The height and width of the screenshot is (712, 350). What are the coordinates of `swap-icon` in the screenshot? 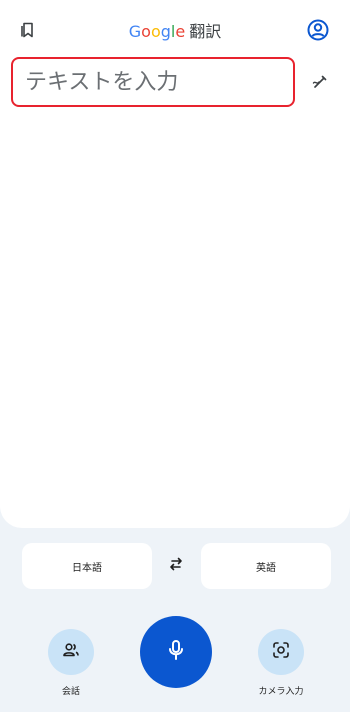 It's located at (176, 566).